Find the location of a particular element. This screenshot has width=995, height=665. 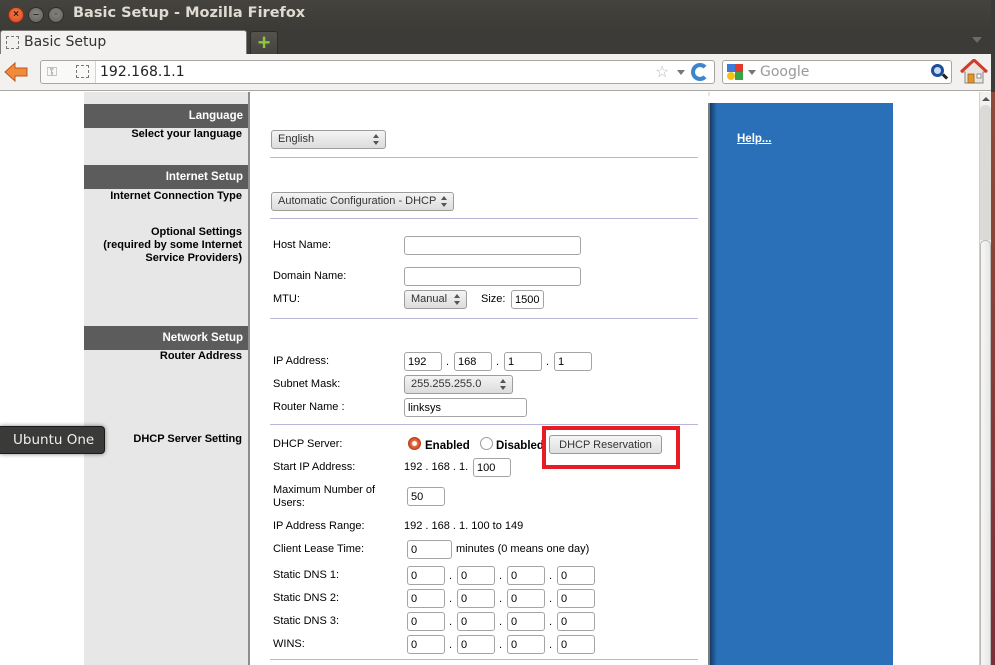

ip-octet-3-input is located at coordinates (523, 361).